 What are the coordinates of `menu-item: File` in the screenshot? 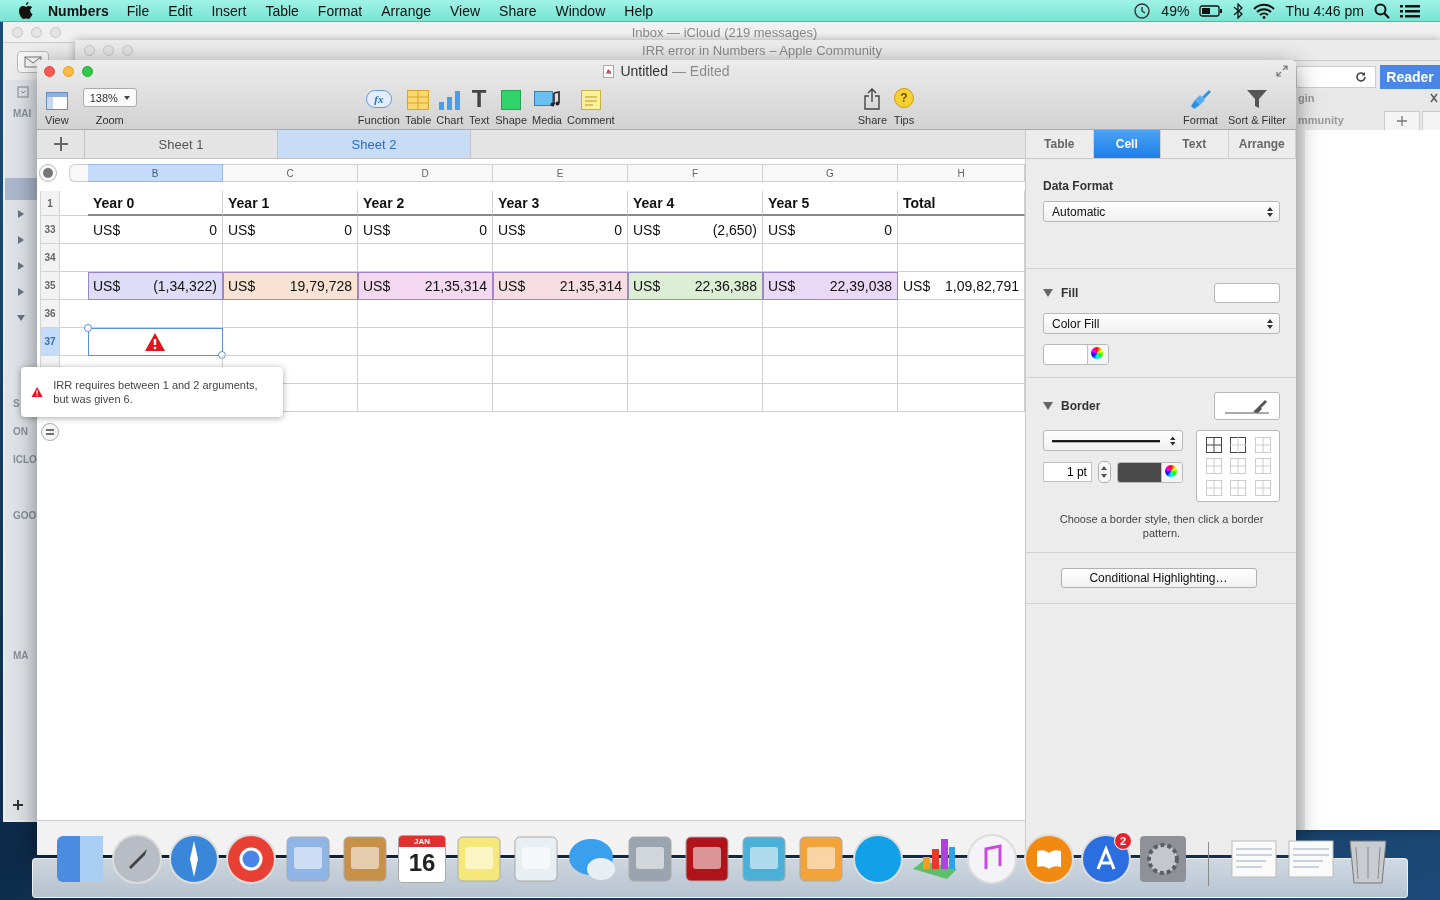 It's located at (138, 10).